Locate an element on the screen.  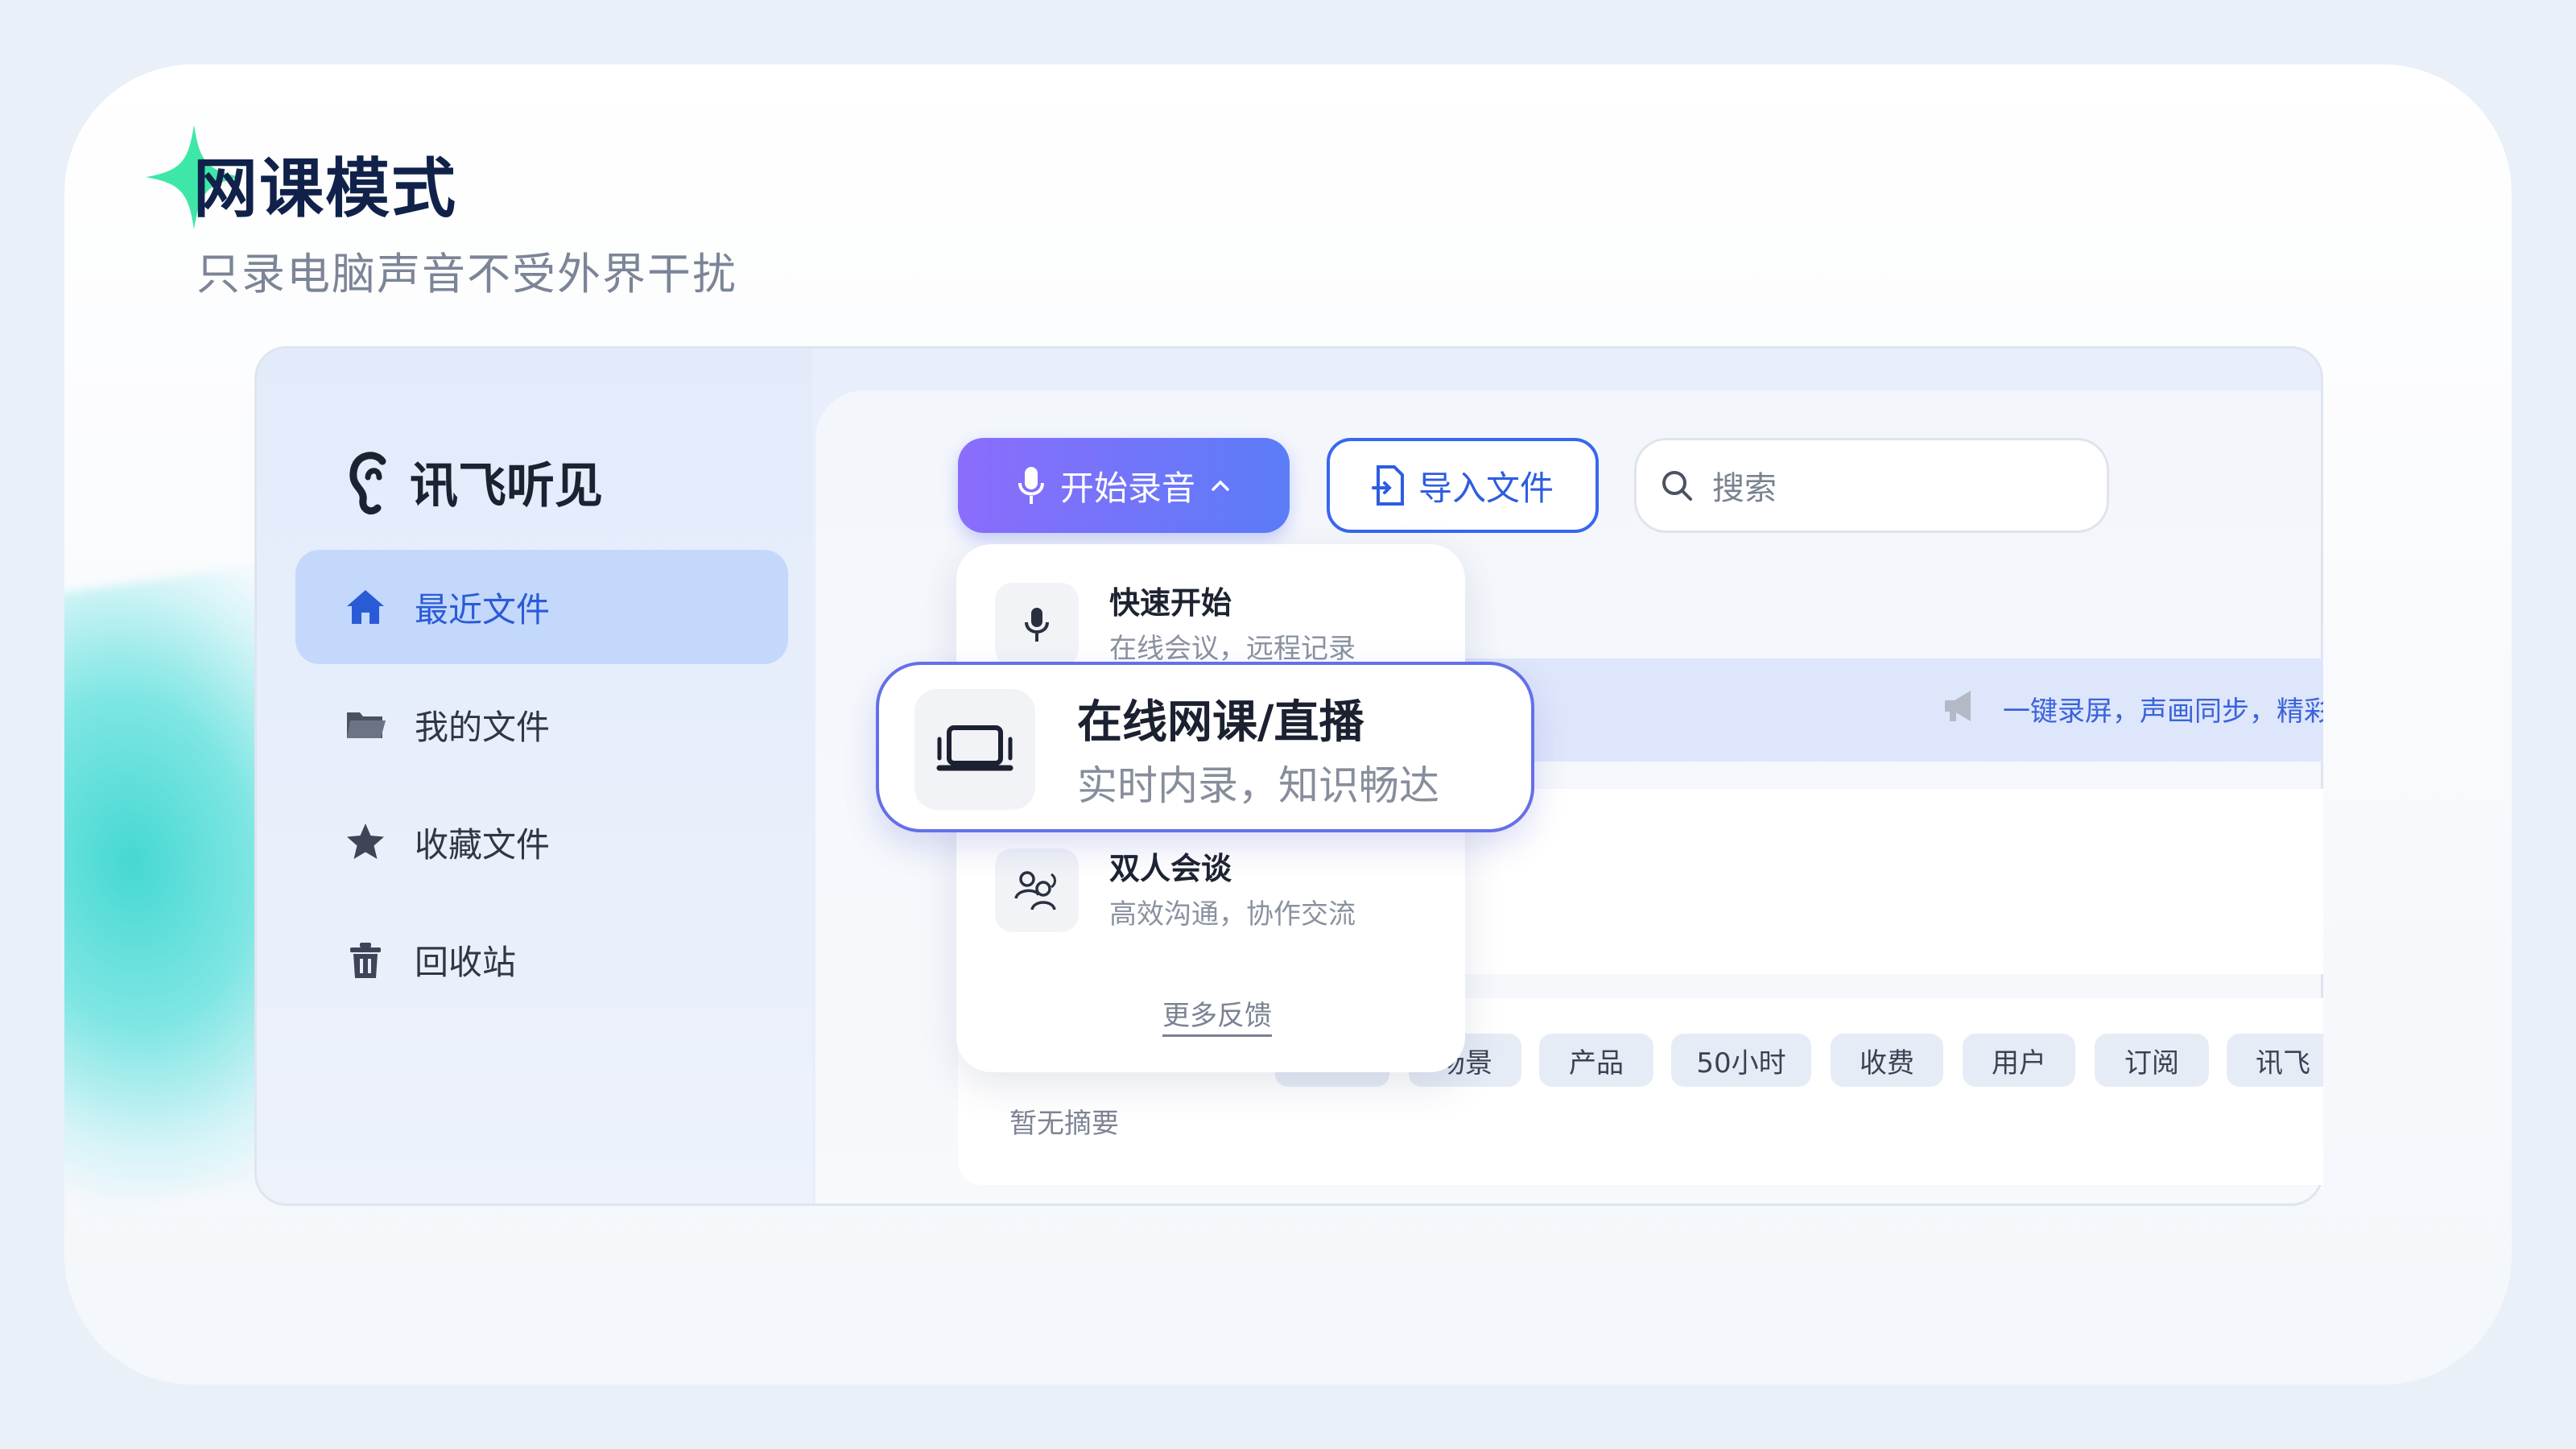
sidebar-item-label: 收藏文件 is located at coordinates (483, 844).